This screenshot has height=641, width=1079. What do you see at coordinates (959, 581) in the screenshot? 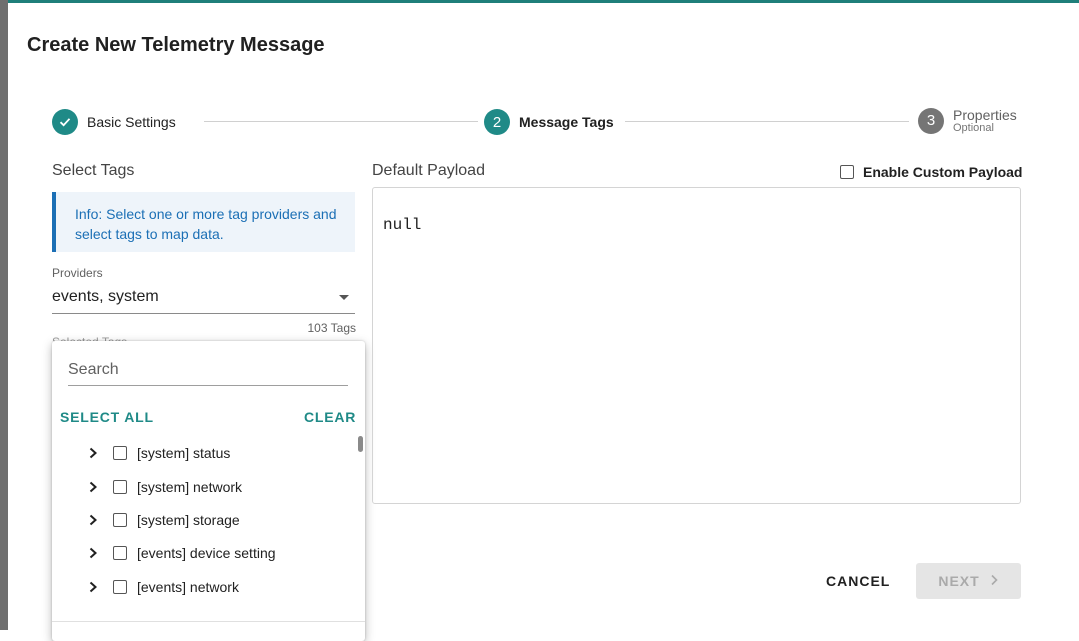
I see `next-button-label: NEXT` at bounding box center [959, 581].